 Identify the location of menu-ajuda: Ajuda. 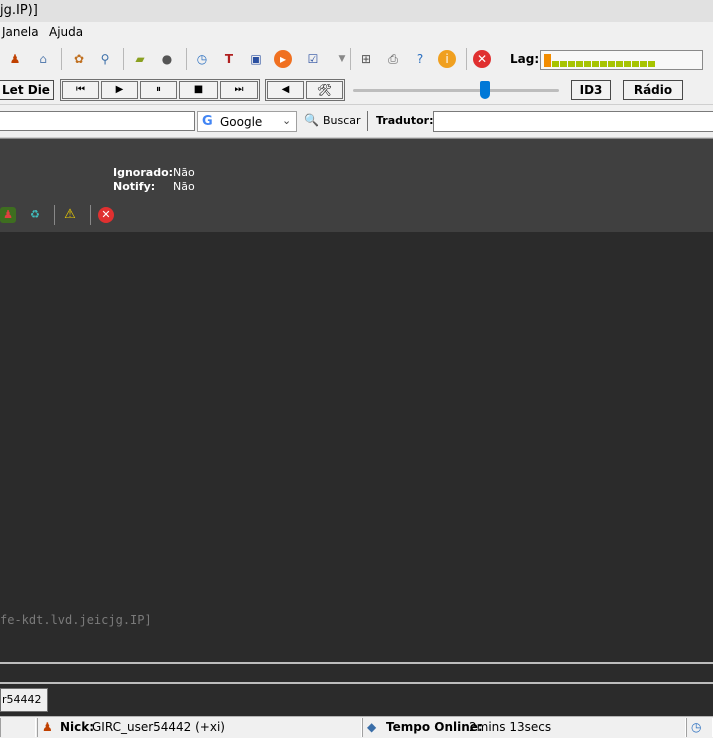
(66, 32).